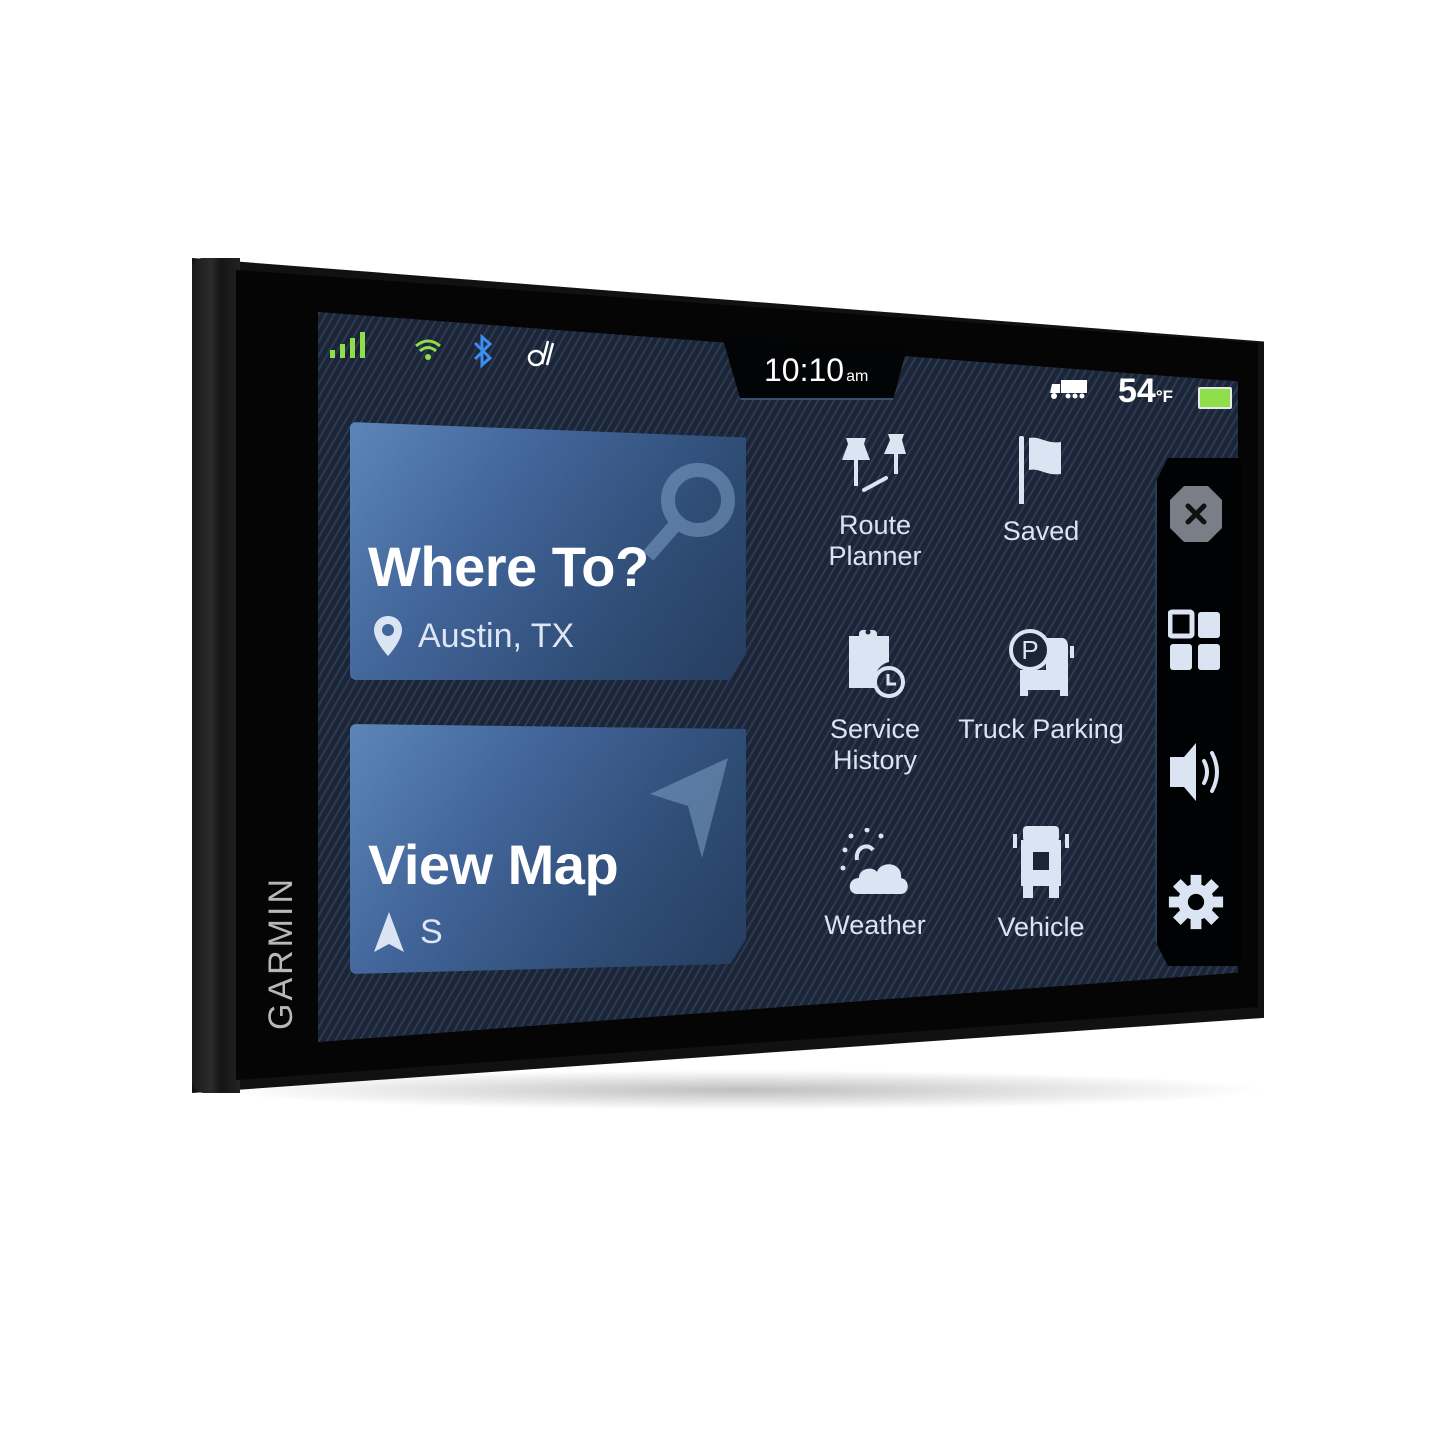 This screenshot has width=1445, height=1445. I want to click on heading-arrow-icon, so click(389, 932).